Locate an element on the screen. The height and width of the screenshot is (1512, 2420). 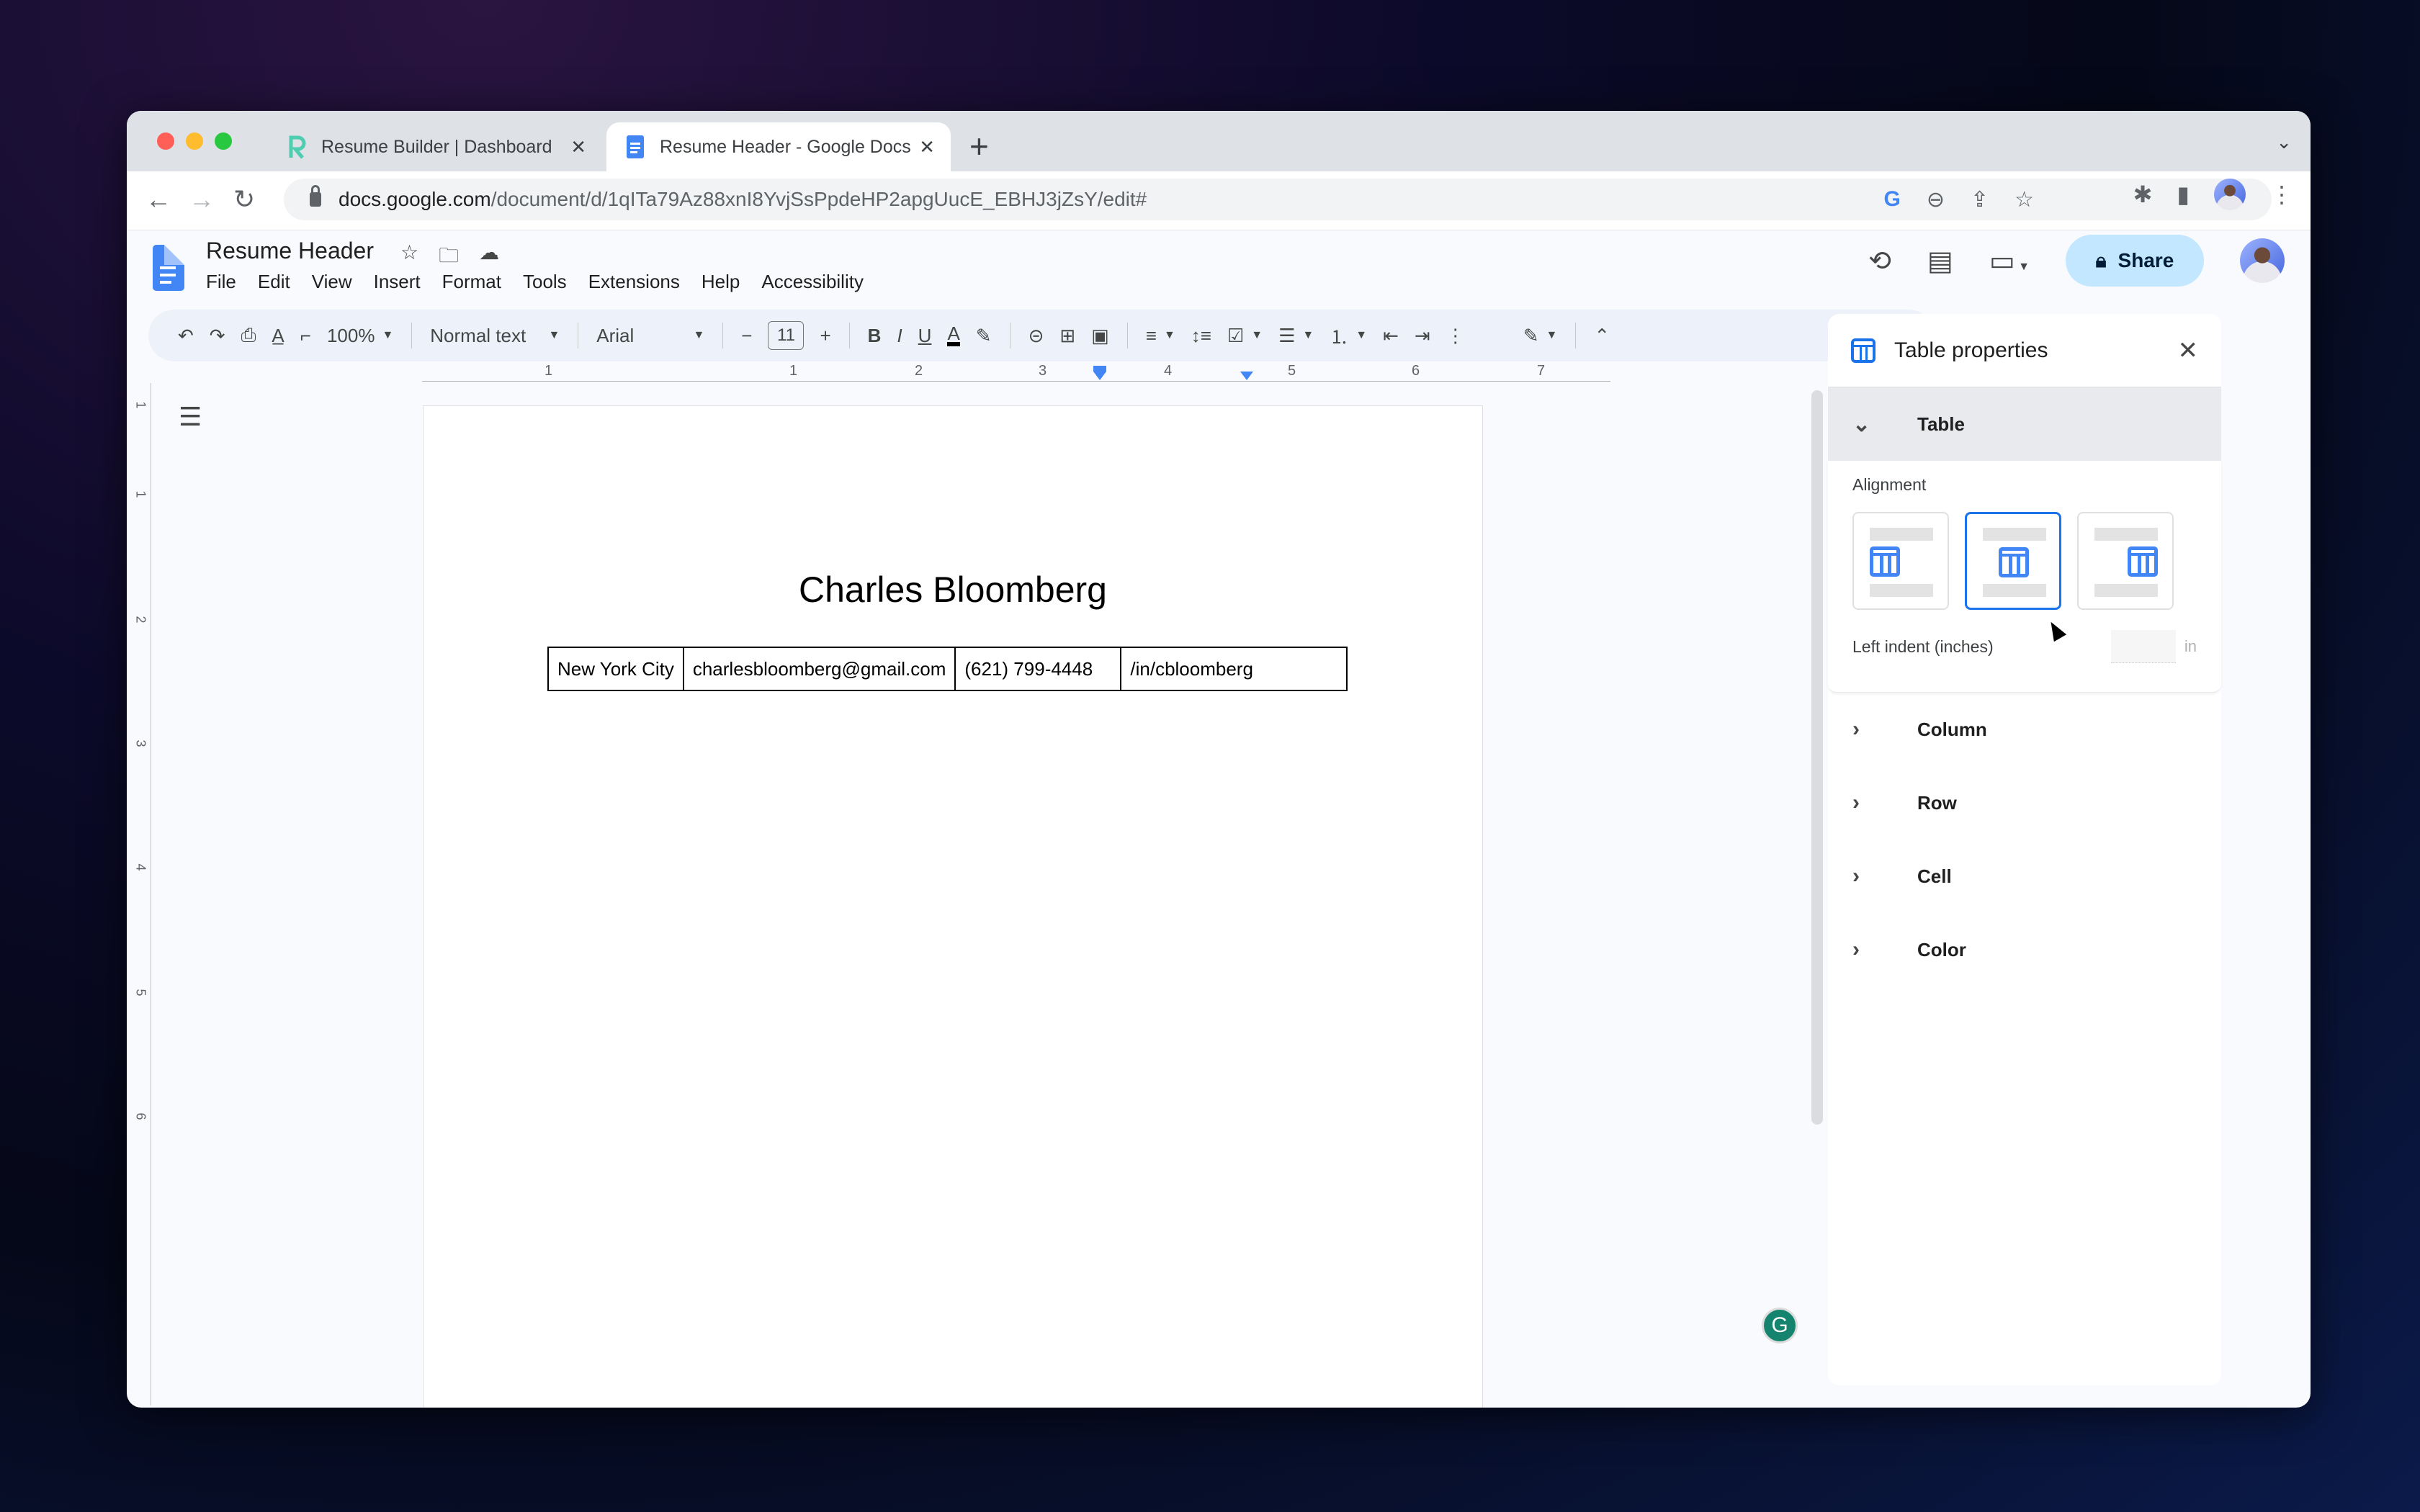
share-button: 🔒︎ Share is located at coordinates (2135, 261).